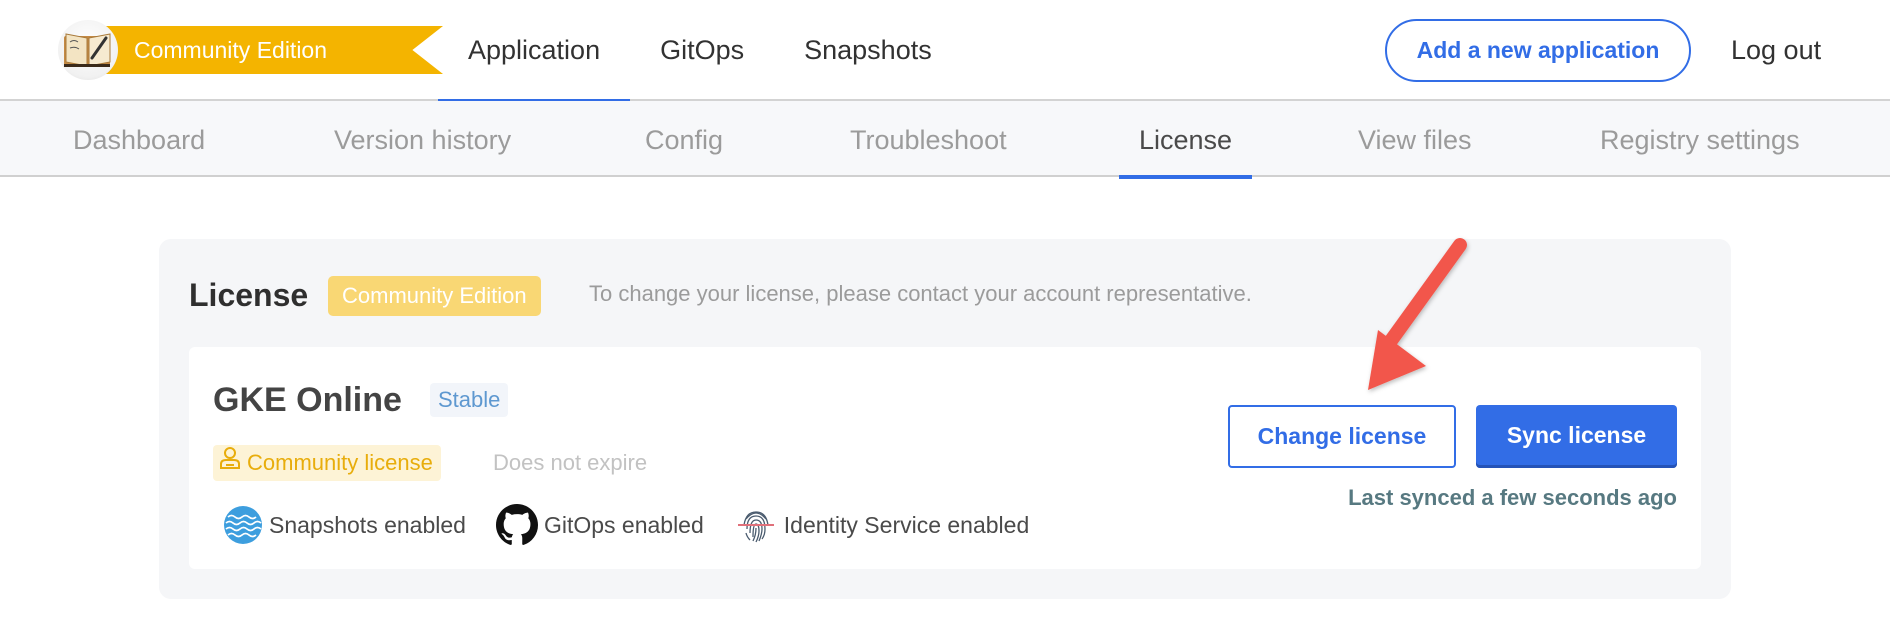 This screenshot has width=1890, height=628. I want to click on main-nav-gitops: GitOps, so click(702, 50).